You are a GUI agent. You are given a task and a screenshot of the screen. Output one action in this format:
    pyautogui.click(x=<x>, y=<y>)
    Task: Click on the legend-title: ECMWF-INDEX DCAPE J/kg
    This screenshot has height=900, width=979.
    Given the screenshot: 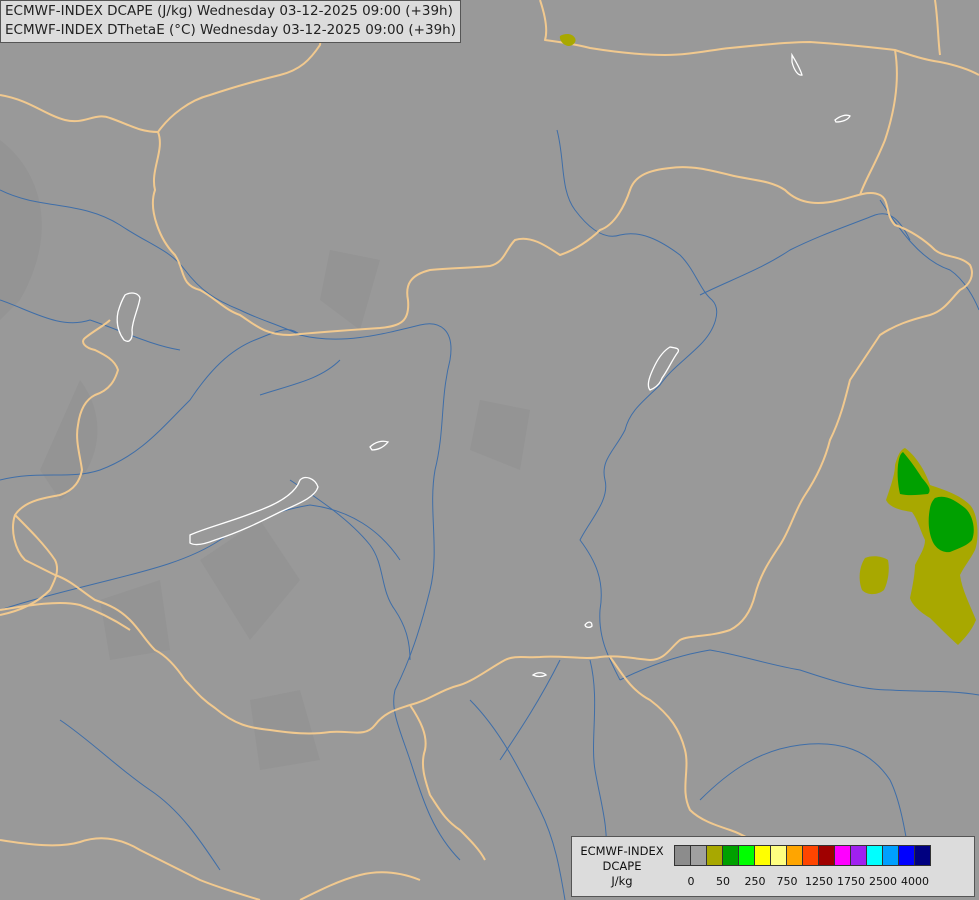 What is the action you would take?
    pyautogui.click(x=622, y=866)
    